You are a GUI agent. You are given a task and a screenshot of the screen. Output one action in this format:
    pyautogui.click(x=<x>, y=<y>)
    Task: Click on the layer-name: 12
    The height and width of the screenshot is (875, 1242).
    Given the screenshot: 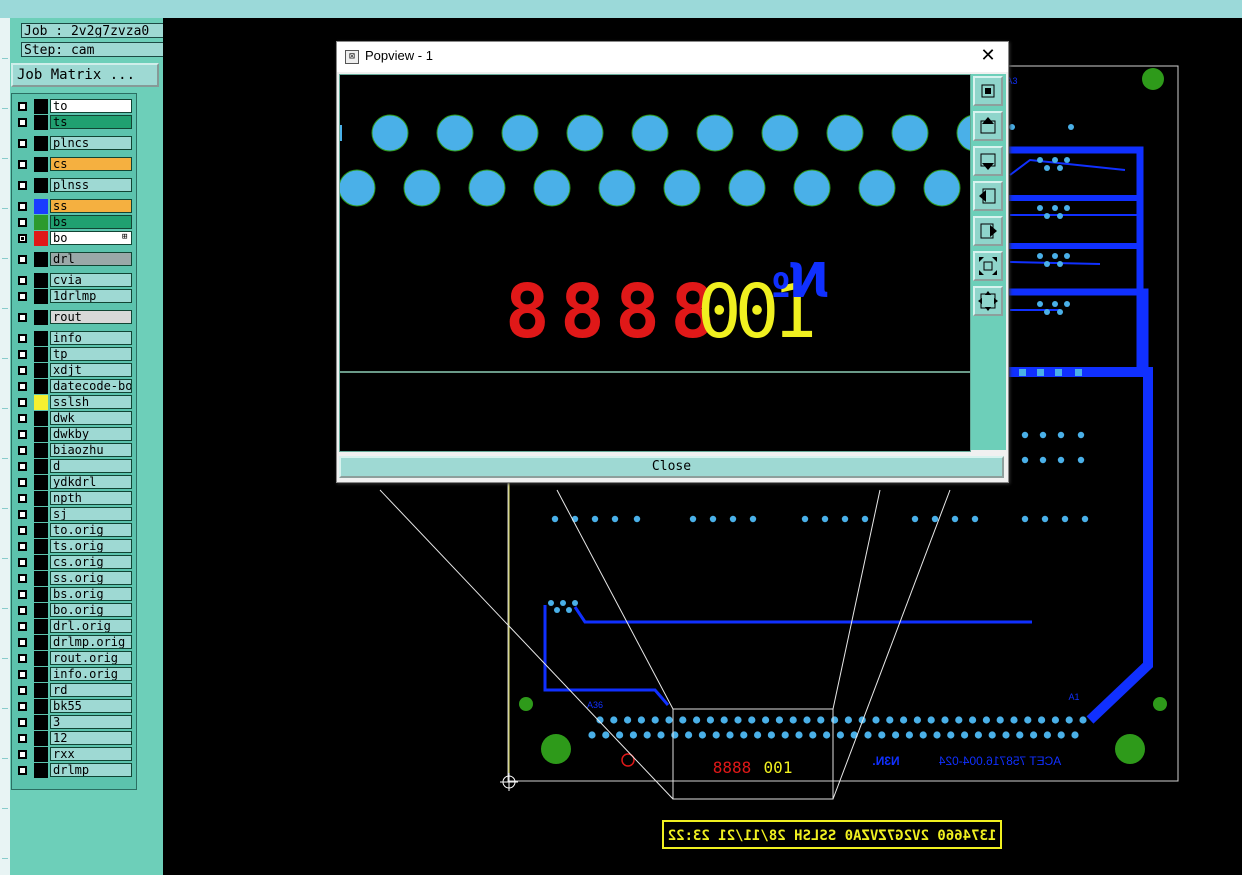 What is the action you would take?
    pyautogui.click(x=91, y=738)
    